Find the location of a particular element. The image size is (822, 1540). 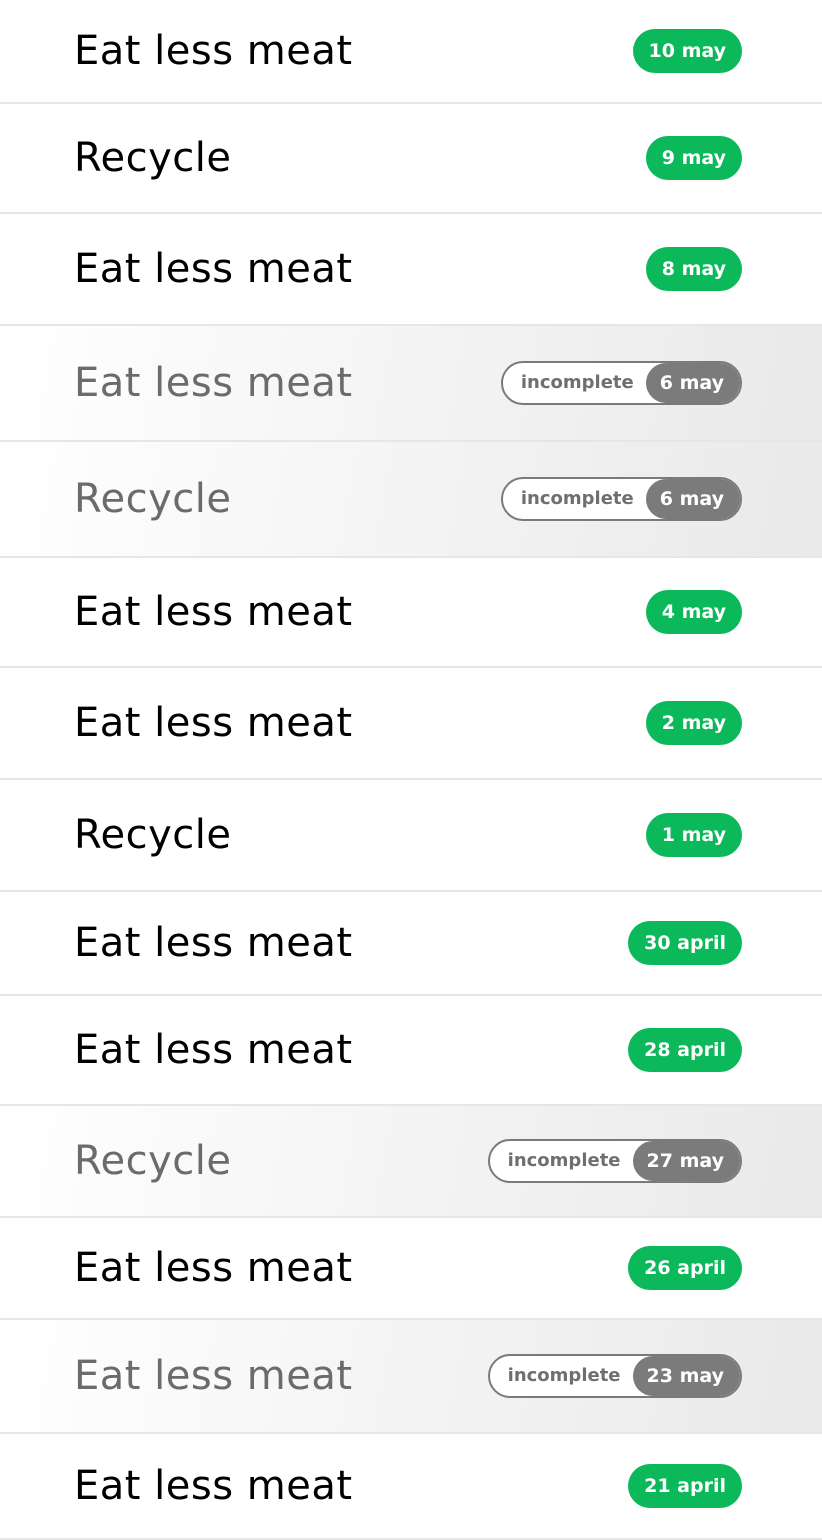

date-badge: 1 may is located at coordinates (693, 835).